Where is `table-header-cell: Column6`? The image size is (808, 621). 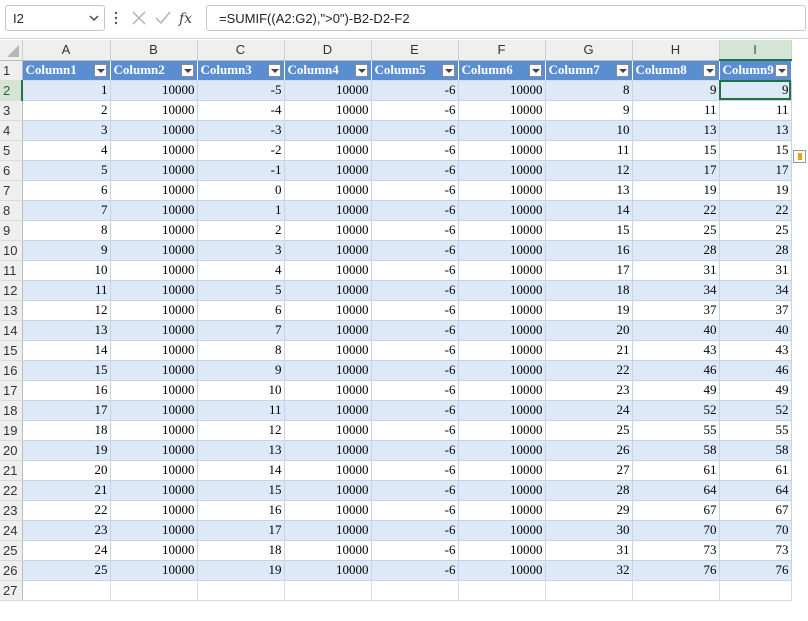 table-header-cell: Column6 is located at coordinates (502, 70).